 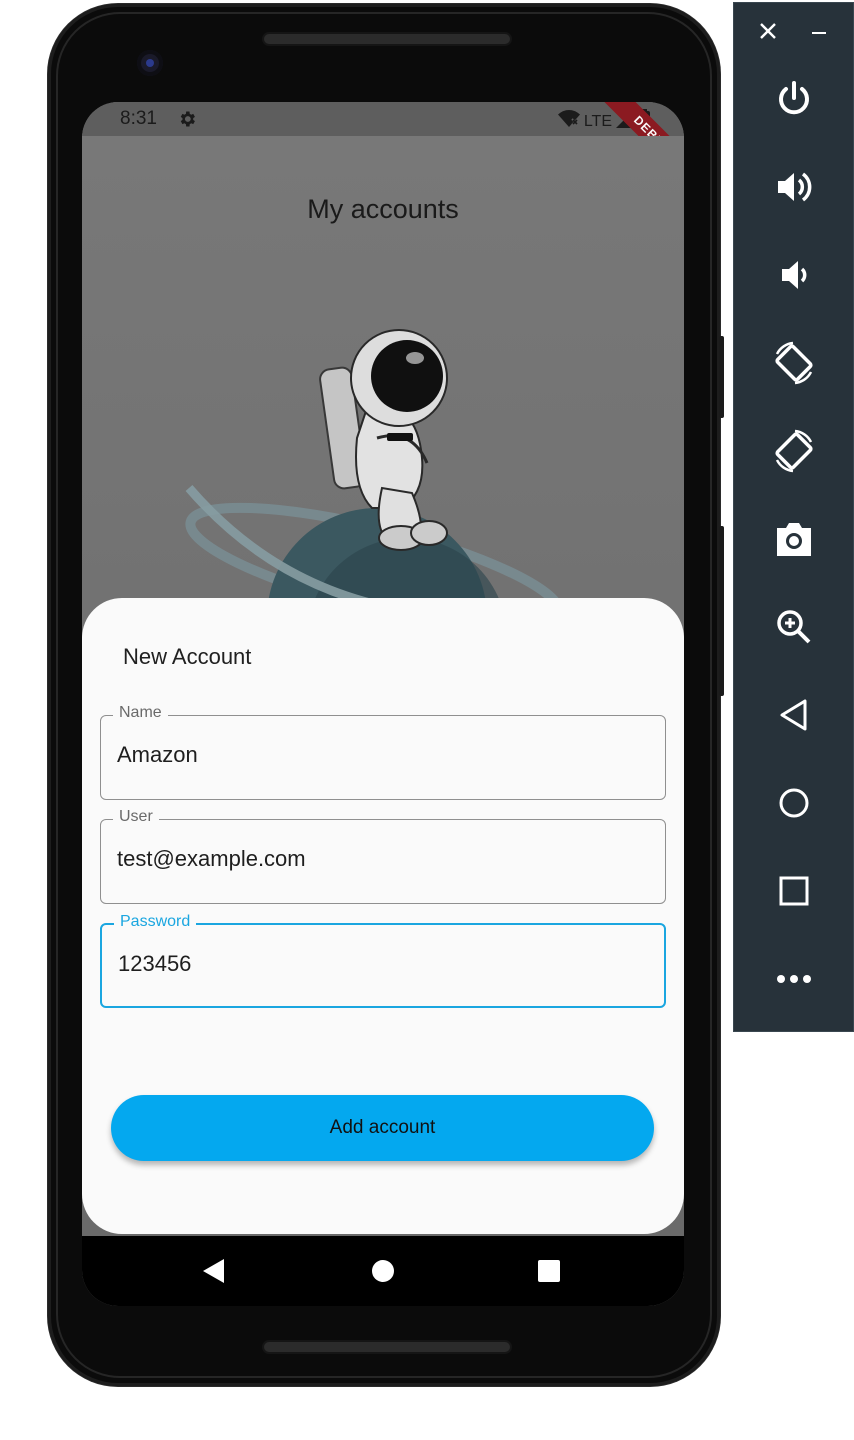 What do you see at coordinates (383, 752) in the screenshot?
I see `name-field: Name Amazon` at bounding box center [383, 752].